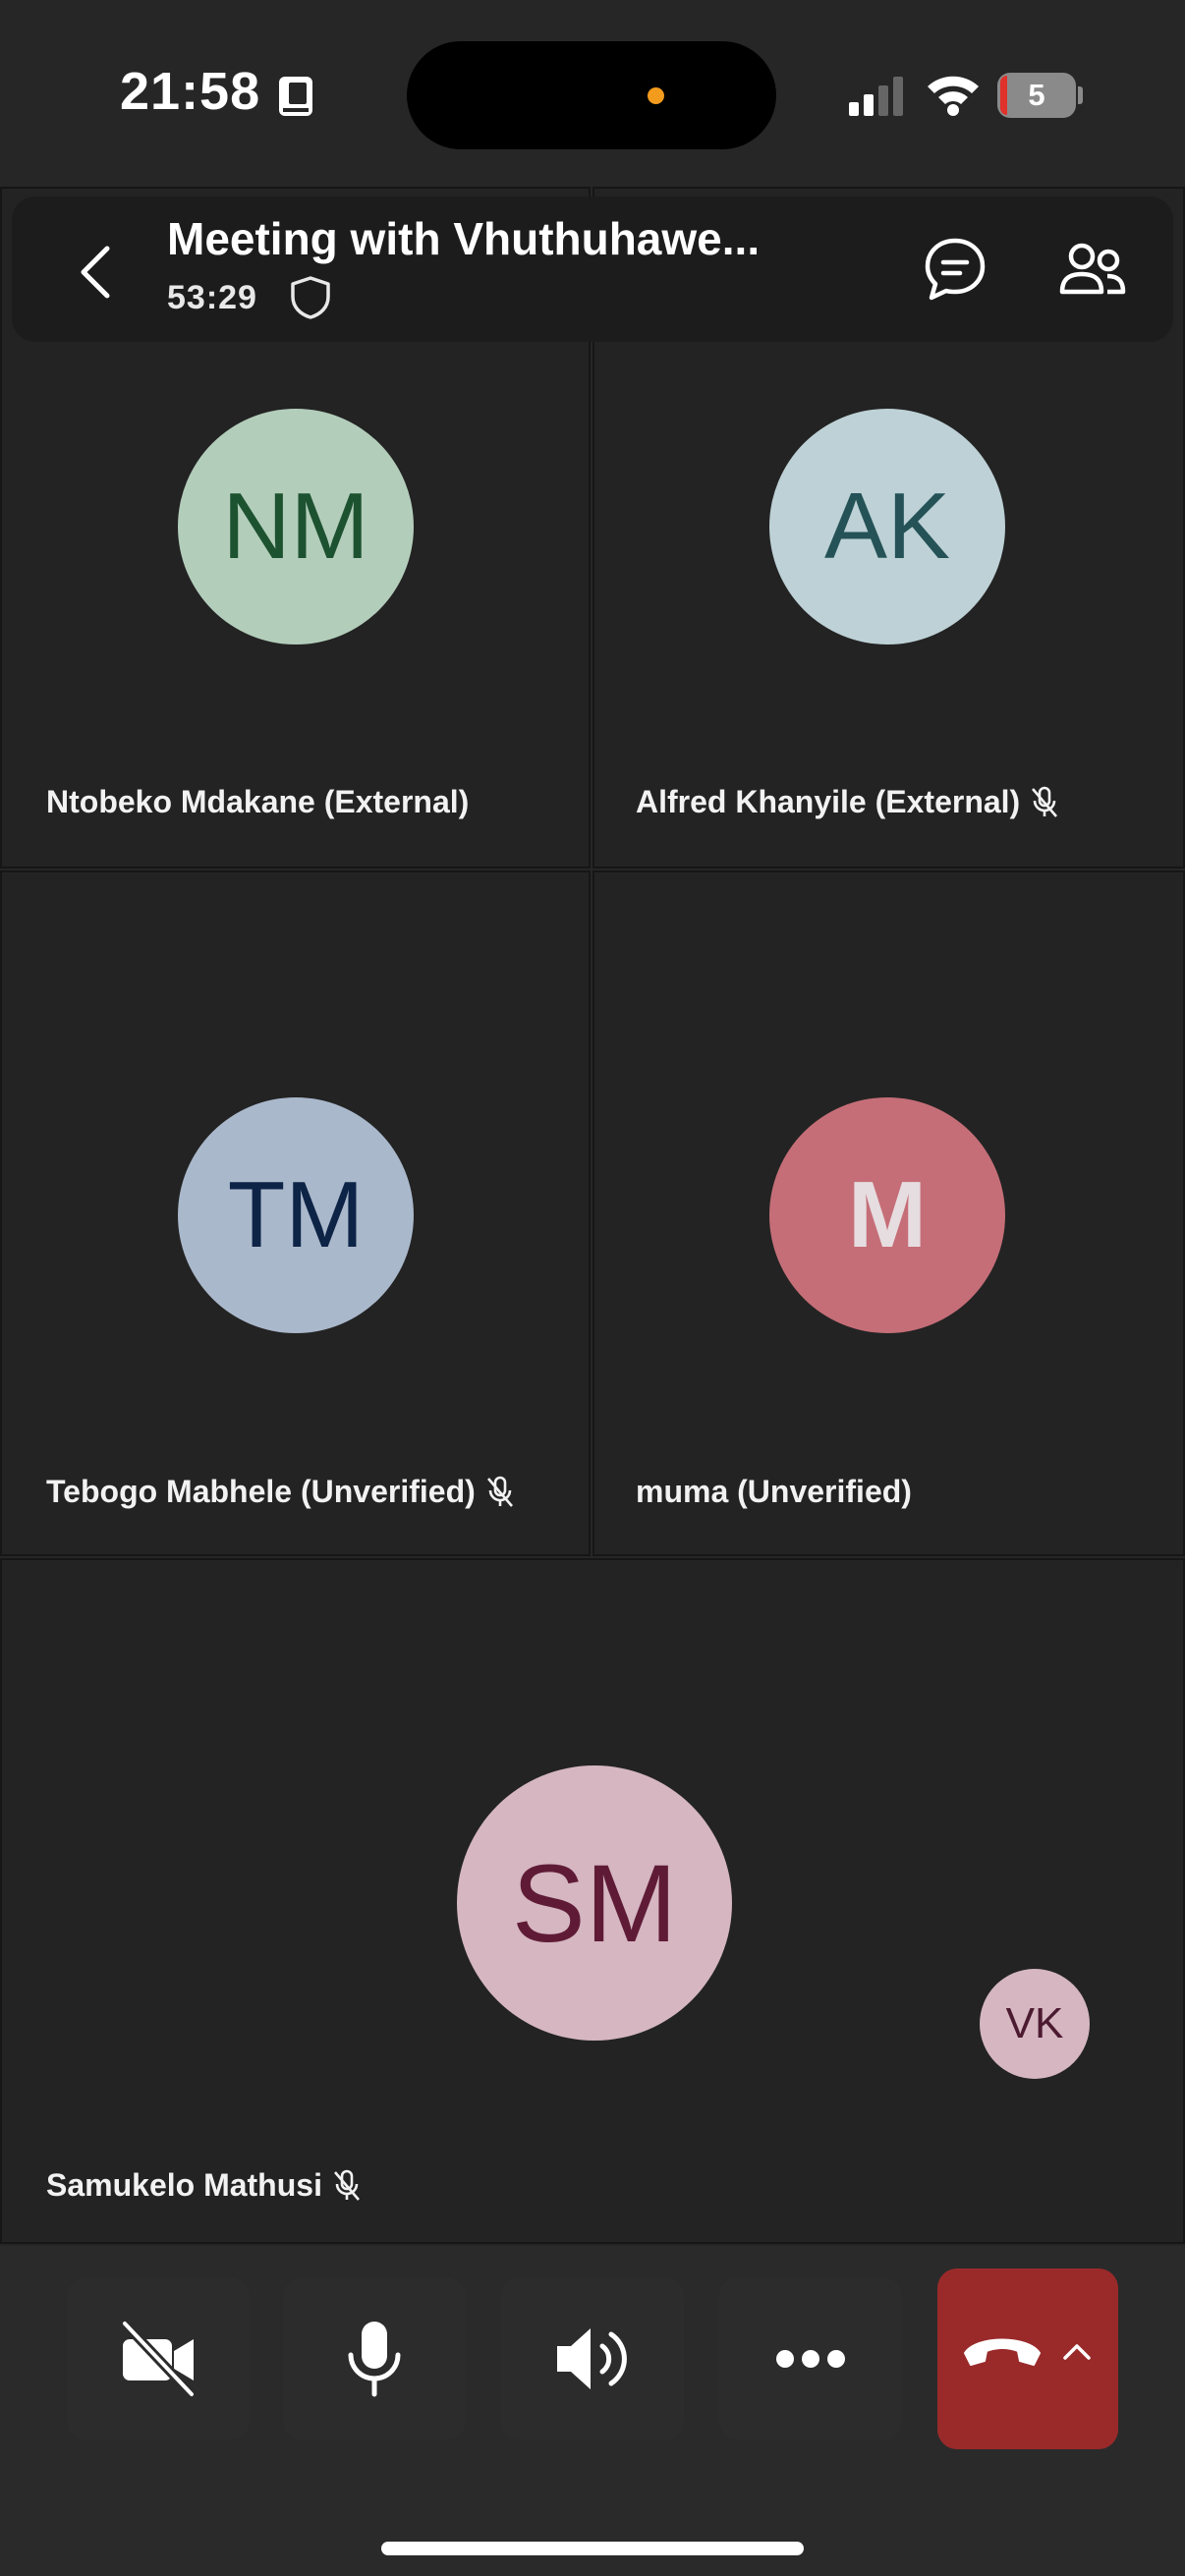  I want to click on battery-tip, so click(1080, 95).